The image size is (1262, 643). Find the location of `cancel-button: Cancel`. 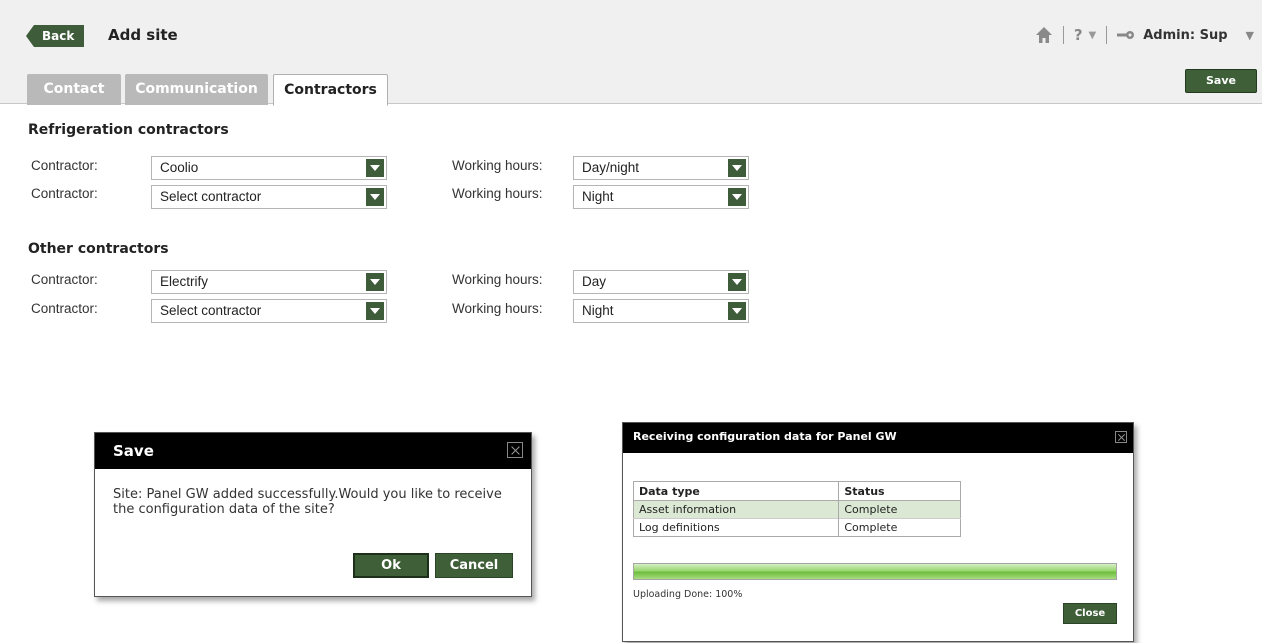

cancel-button: Cancel is located at coordinates (474, 565).